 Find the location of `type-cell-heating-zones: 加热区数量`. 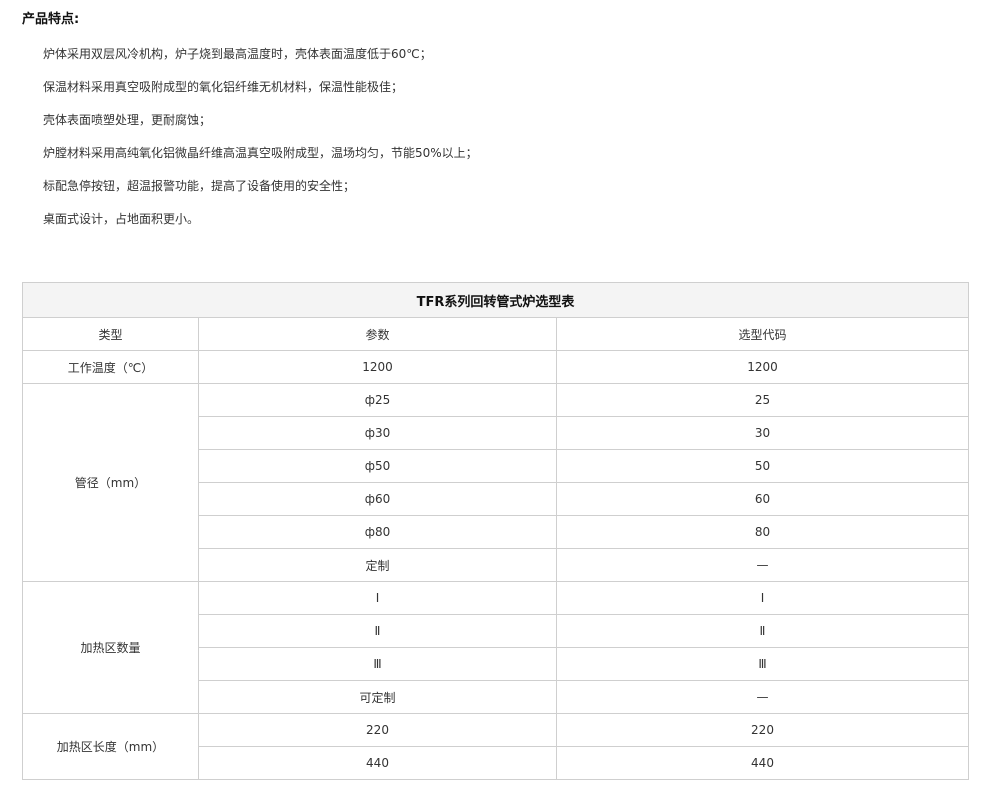

type-cell-heating-zones: 加热区数量 is located at coordinates (110, 647).